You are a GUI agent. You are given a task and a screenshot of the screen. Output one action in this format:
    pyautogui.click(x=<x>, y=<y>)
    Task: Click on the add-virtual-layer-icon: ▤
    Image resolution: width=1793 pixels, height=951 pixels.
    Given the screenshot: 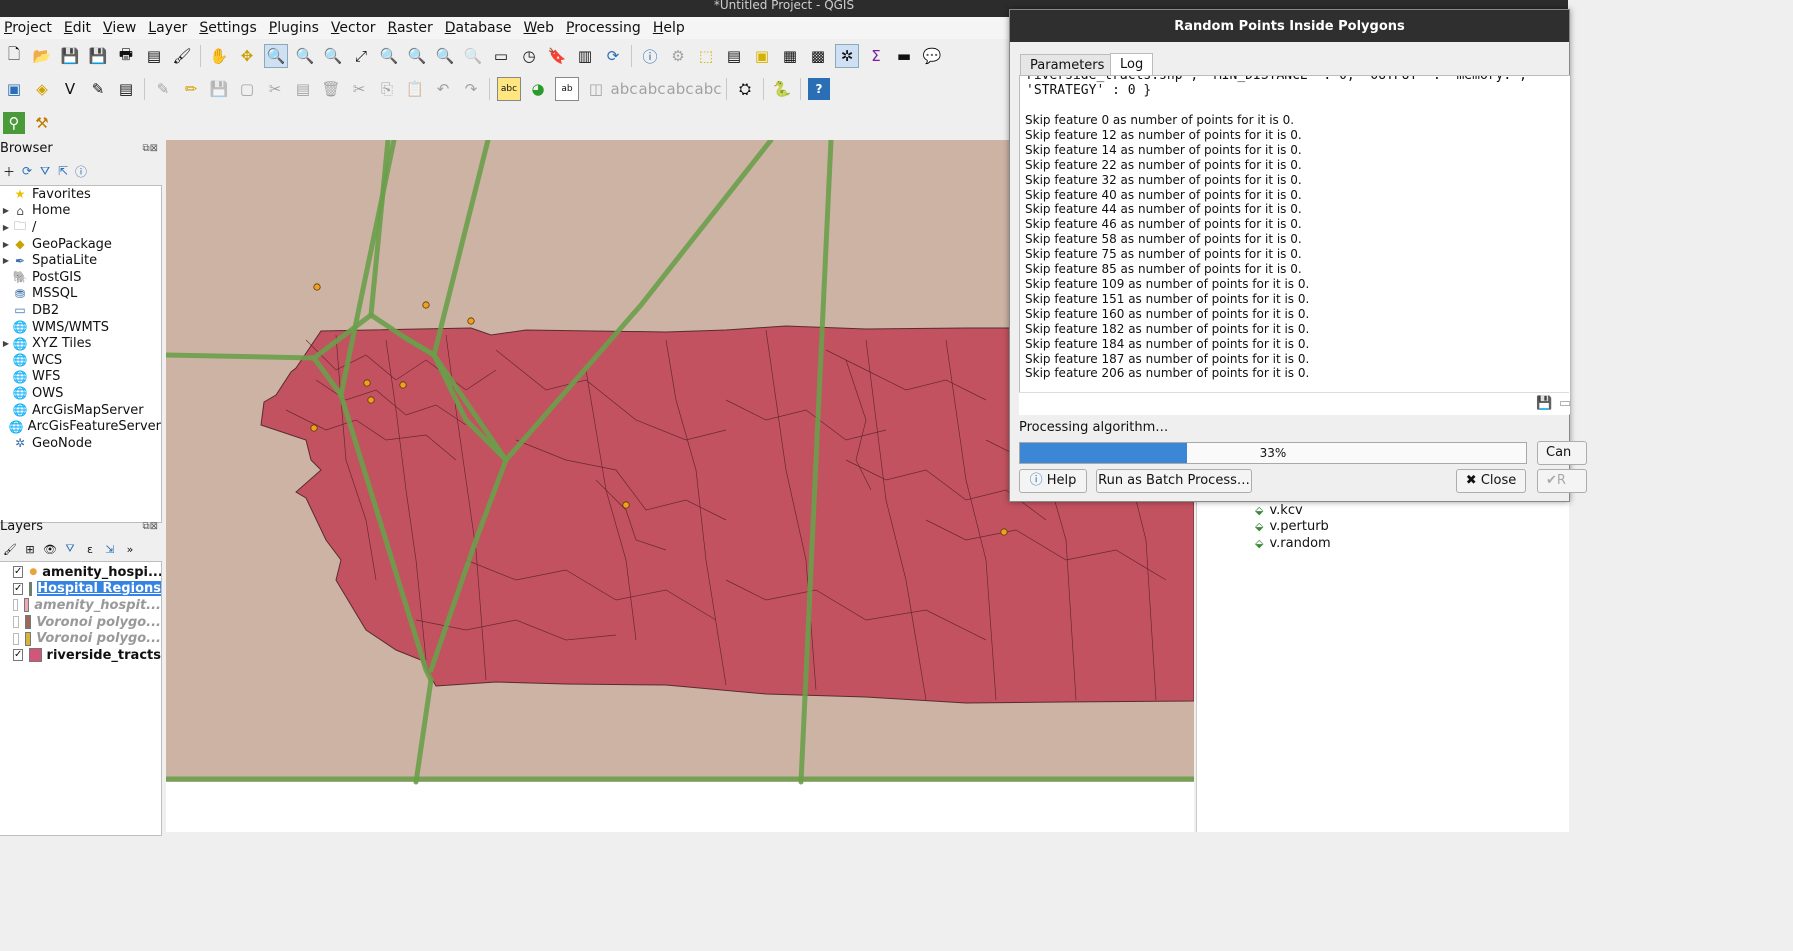 What is the action you would take?
    pyautogui.click(x=126, y=89)
    